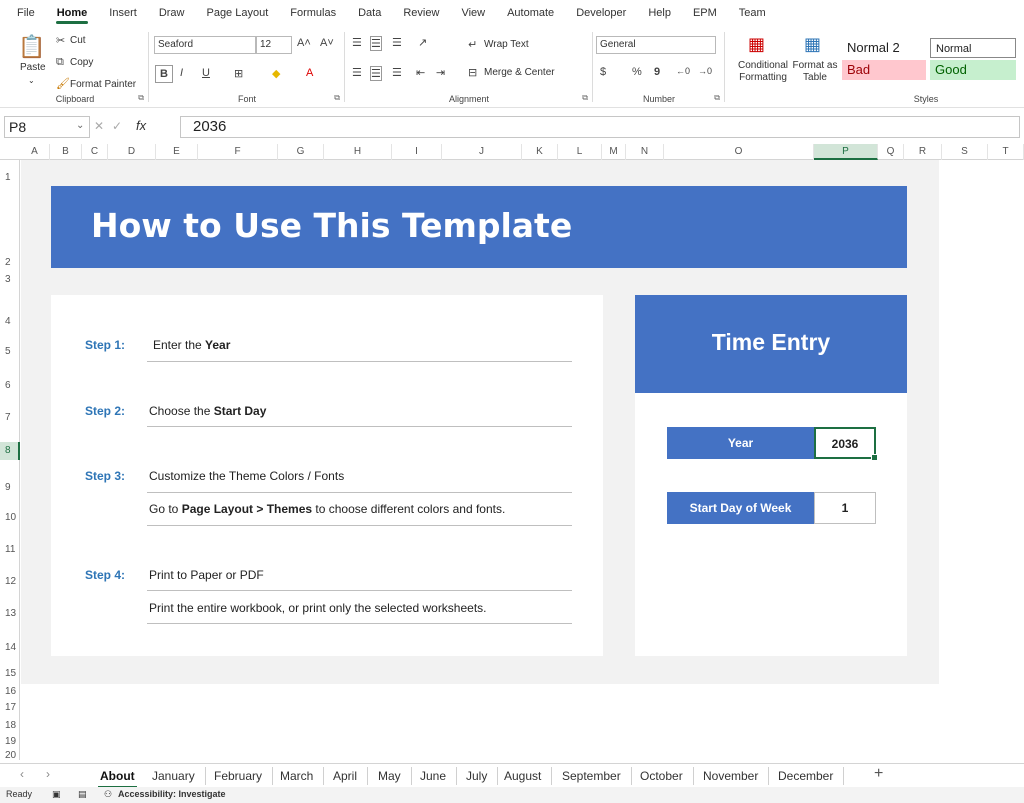 The width and height of the screenshot is (1024, 803). Describe the element at coordinates (845, 508) in the screenshot. I see `start-day-input: 1` at that location.